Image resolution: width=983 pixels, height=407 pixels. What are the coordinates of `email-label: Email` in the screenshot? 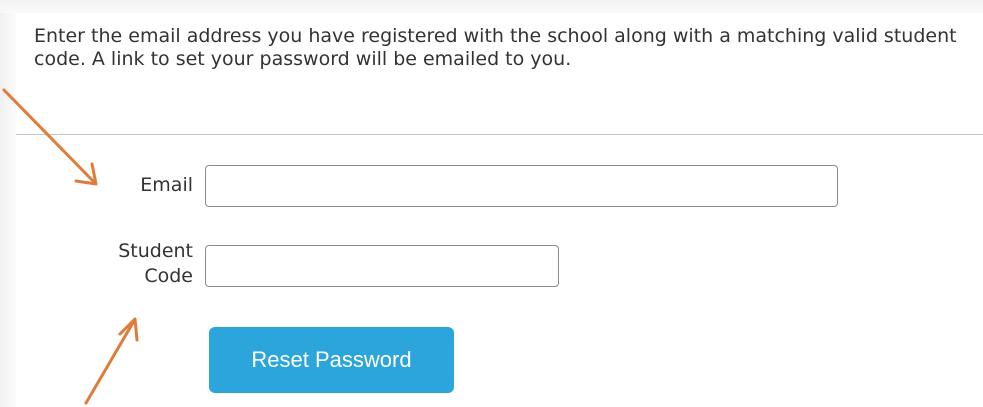 It's located at (166, 185).